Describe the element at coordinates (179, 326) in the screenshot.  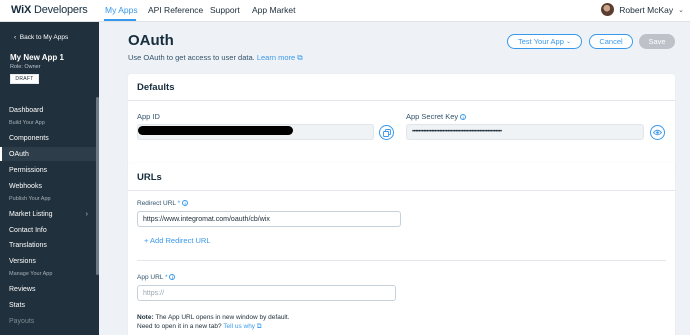
I see `note-line-2: Need to open it in a new tab?` at that location.